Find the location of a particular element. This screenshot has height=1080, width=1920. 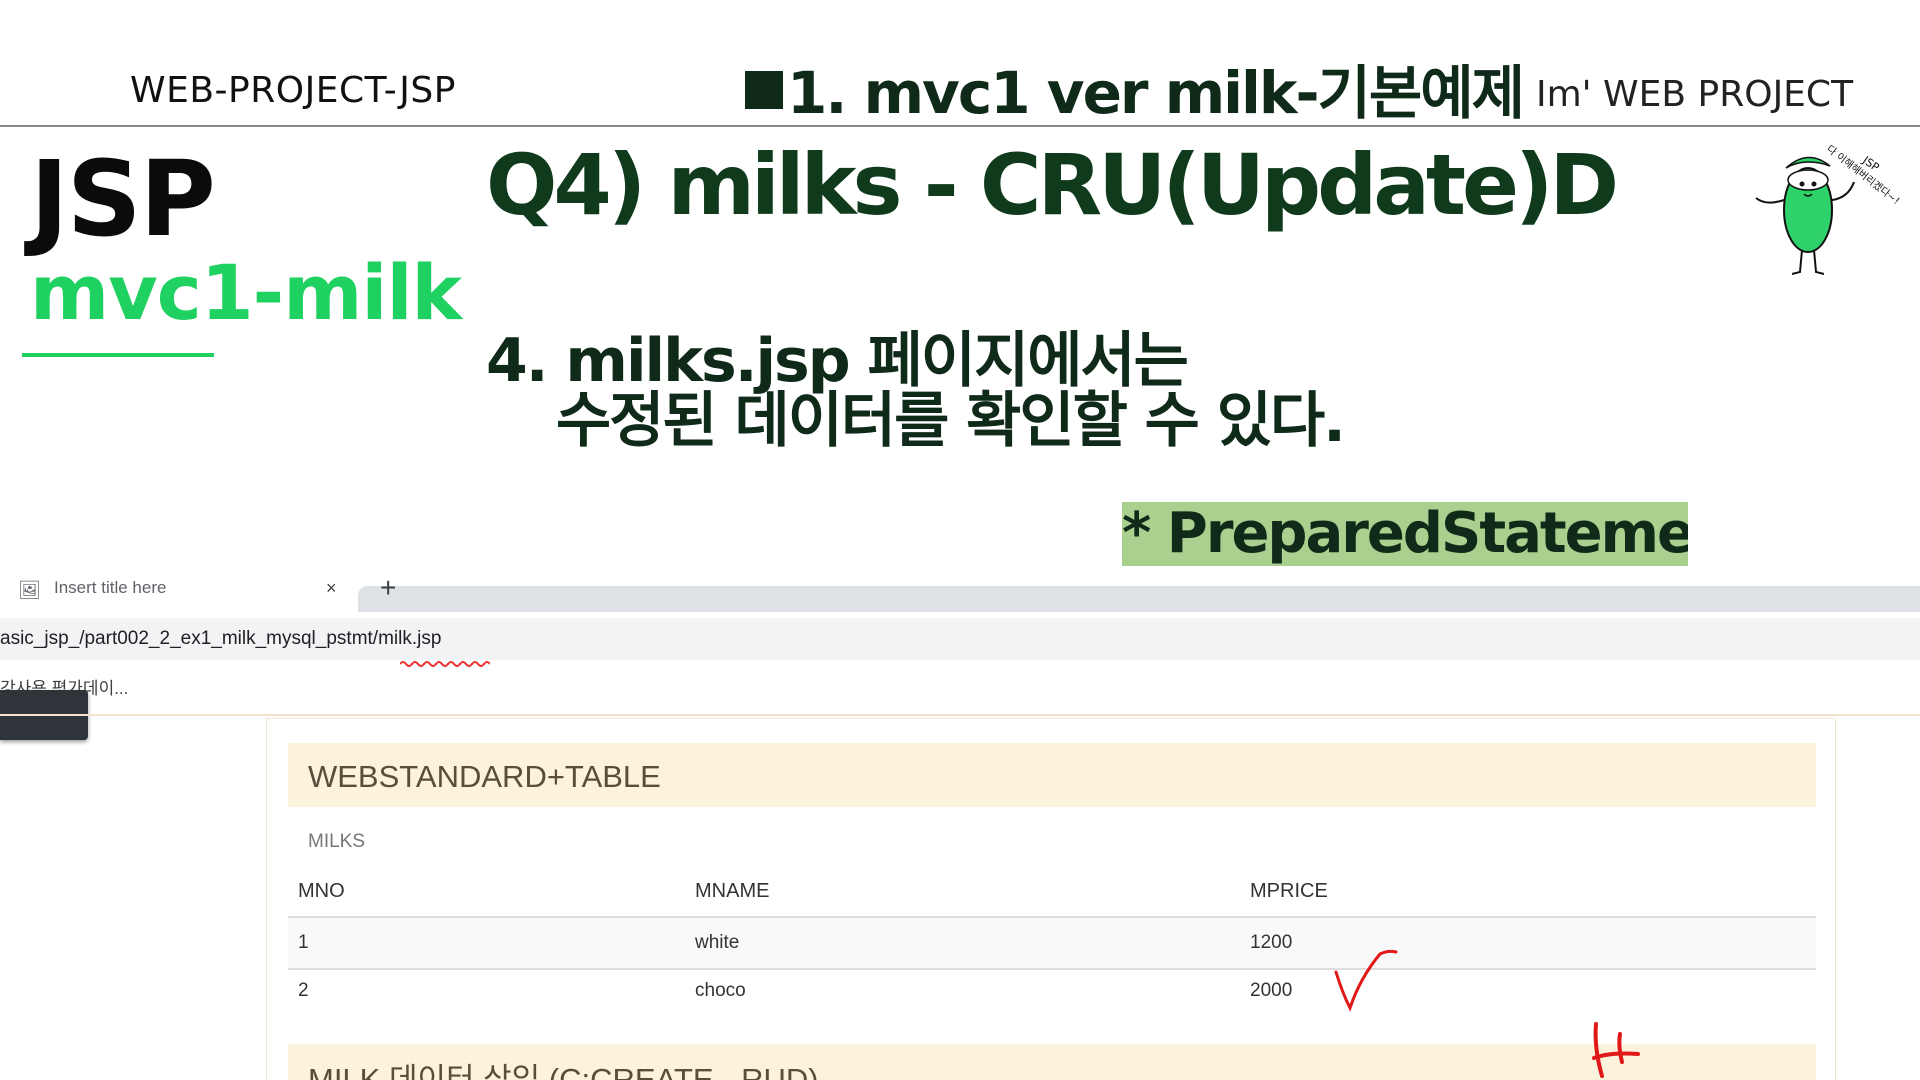

panel-heading-text: WEBSTANDARD+TABLE is located at coordinates (484, 776).